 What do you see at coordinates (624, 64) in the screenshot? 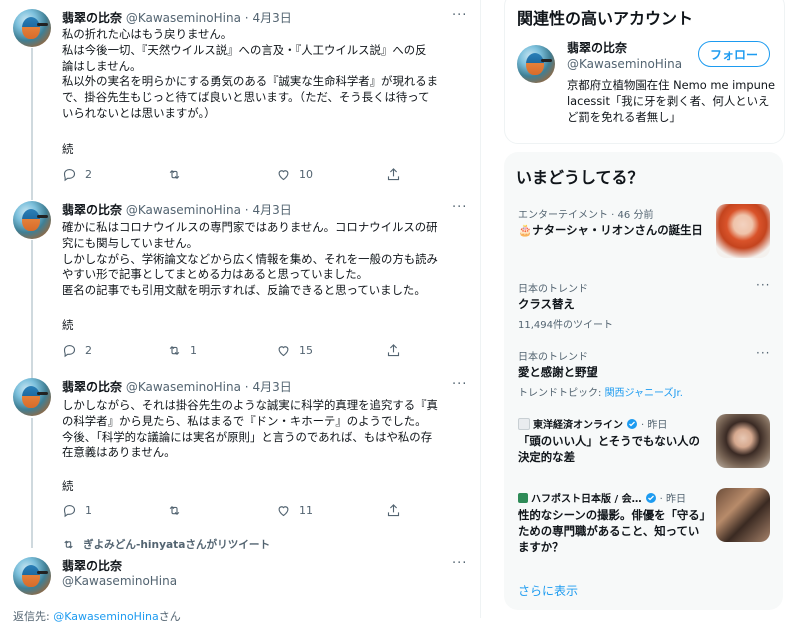
I see `account-handle: @KawaseminoHina` at bounding box center [624, 64].